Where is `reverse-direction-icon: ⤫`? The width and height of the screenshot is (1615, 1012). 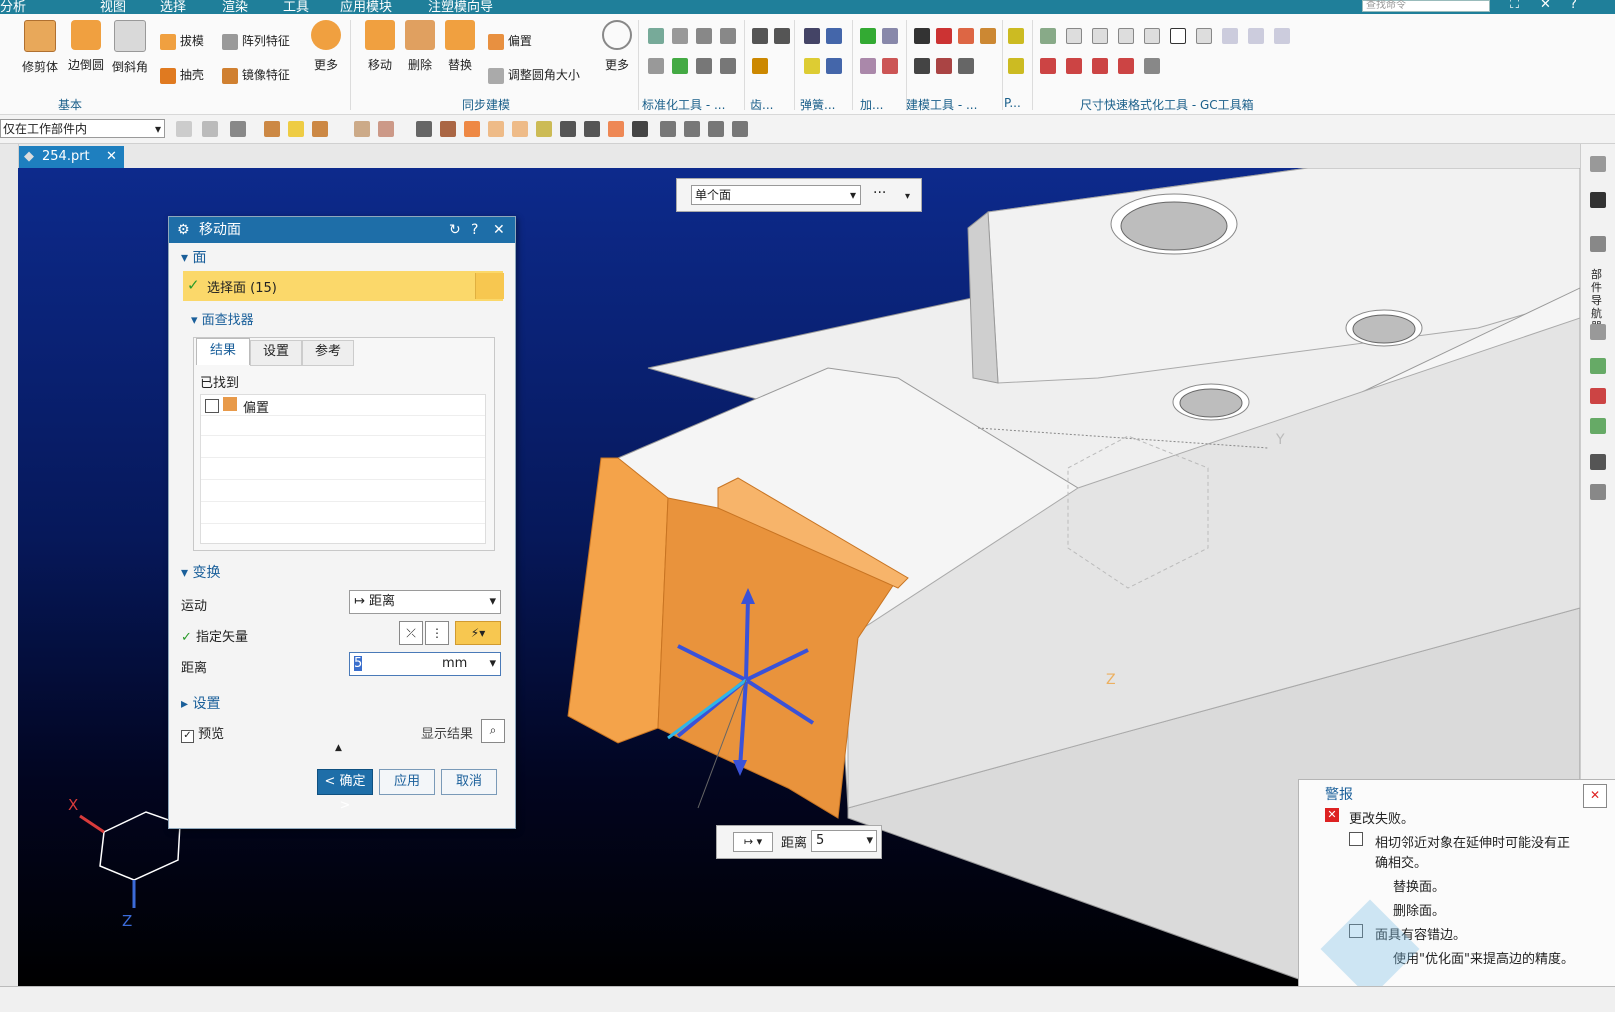 reverse-direction-icon: ⤫ is located at coordinates (411, 633).